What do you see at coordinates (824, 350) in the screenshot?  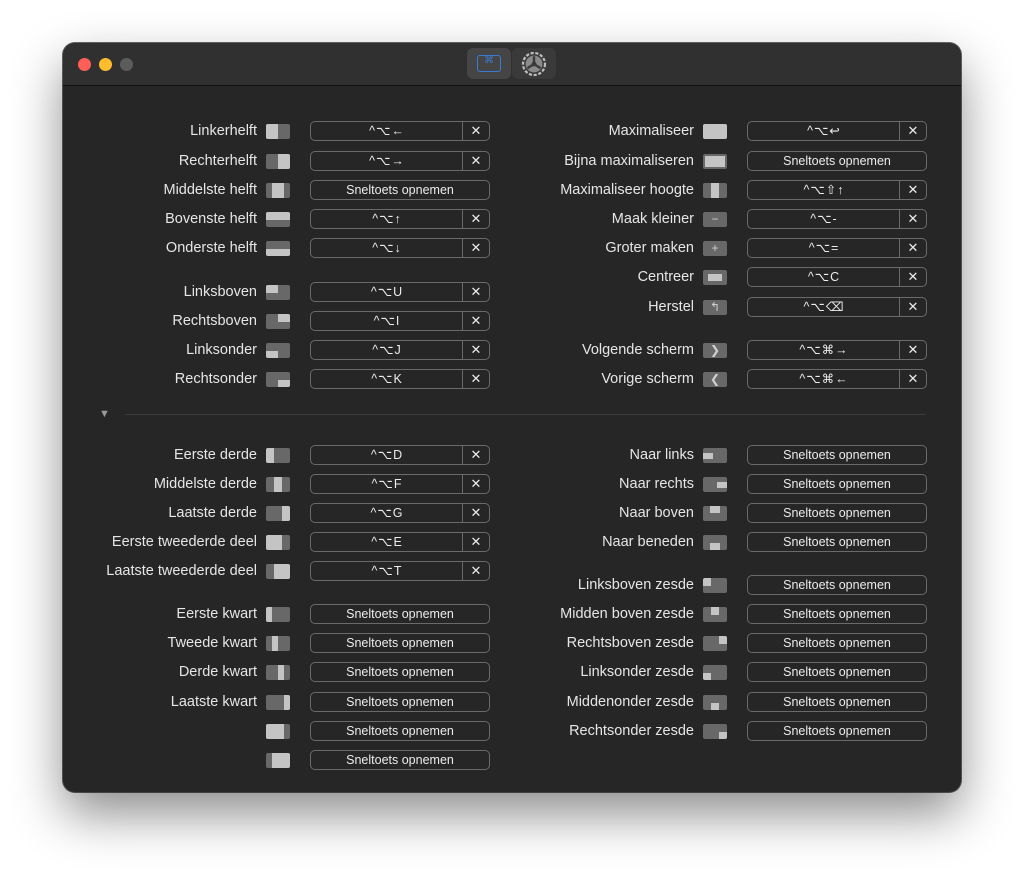 I see `shortcut-keys: ^⌥⌘→` at bounding box center [824, 350].